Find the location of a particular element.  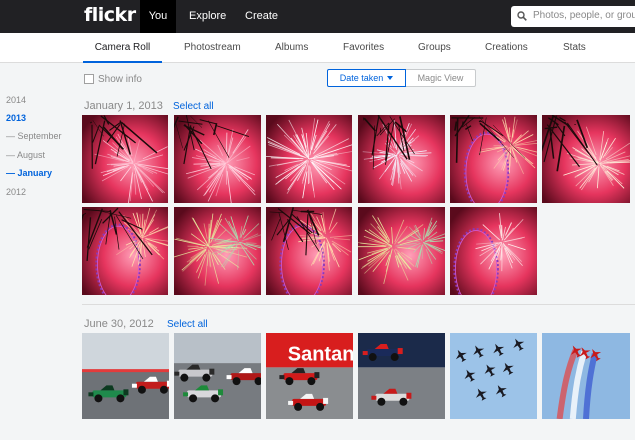

nav-explore: Explore is located at coordinates (207, 16).